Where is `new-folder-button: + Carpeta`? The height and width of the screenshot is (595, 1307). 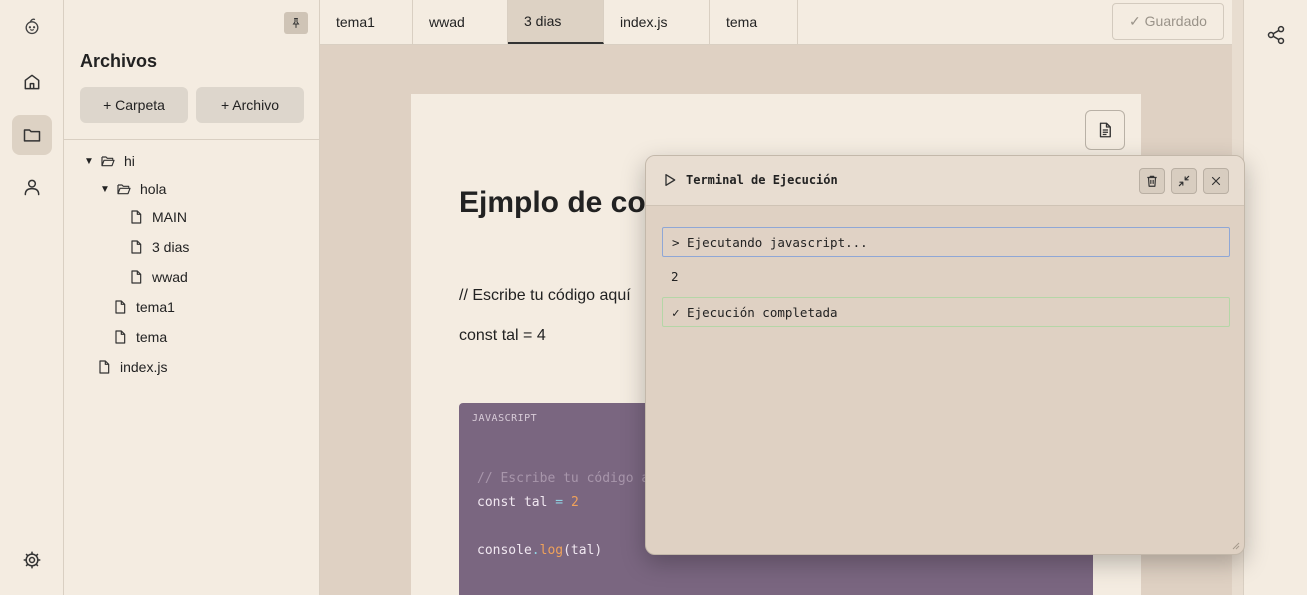
new-folder-button: + Carpeta is located at coordinates (134, 105).